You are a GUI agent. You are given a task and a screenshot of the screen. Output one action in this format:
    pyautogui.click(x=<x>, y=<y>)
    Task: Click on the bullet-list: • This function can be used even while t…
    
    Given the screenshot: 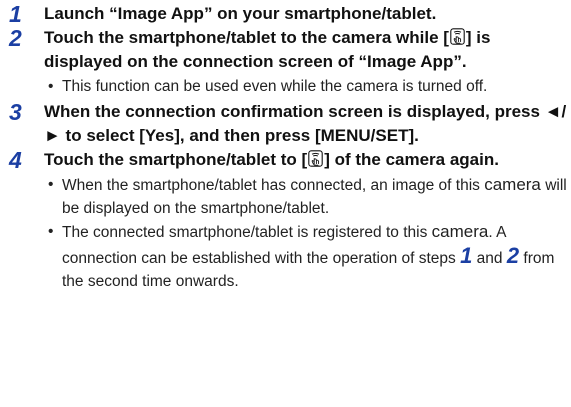 What is the action you would take?
    pyautogui.click(x=307, y=86)
    